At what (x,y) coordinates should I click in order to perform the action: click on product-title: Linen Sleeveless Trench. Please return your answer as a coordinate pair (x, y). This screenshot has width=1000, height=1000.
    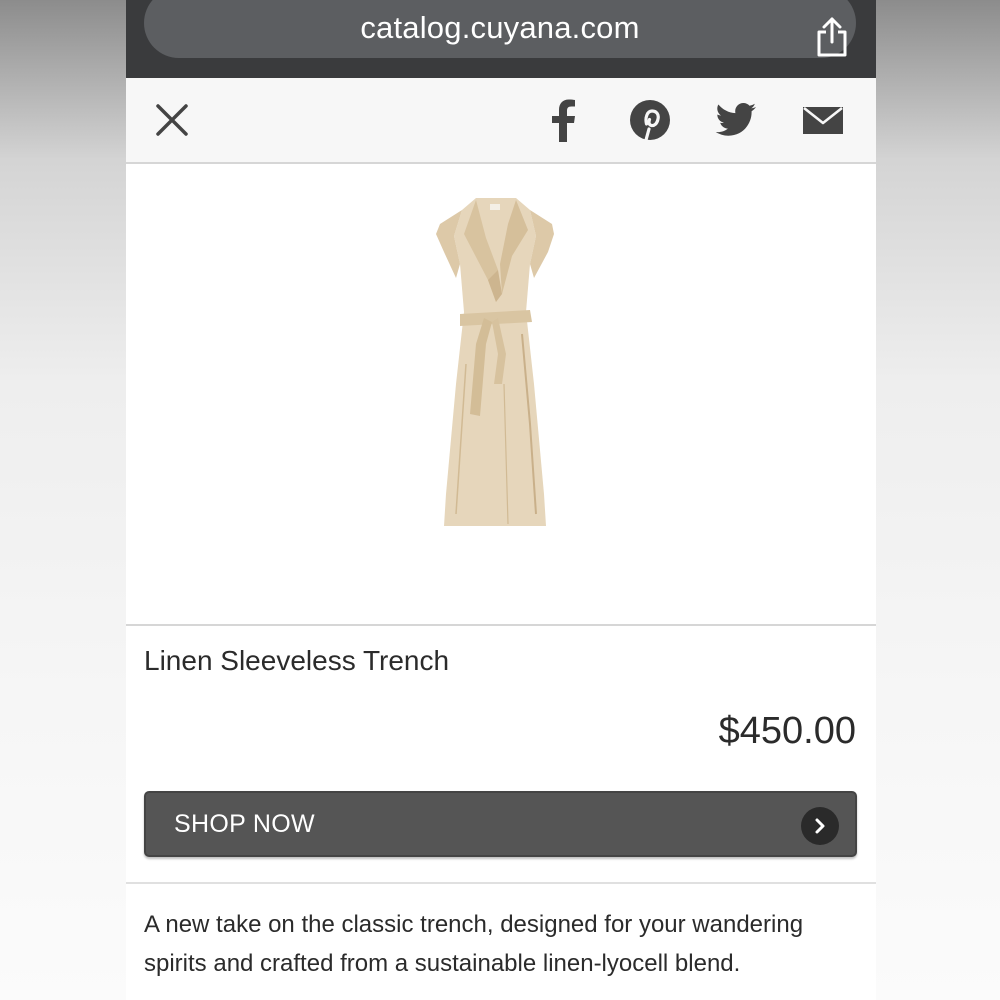
    Looking at the image, I should click on (297, 660).